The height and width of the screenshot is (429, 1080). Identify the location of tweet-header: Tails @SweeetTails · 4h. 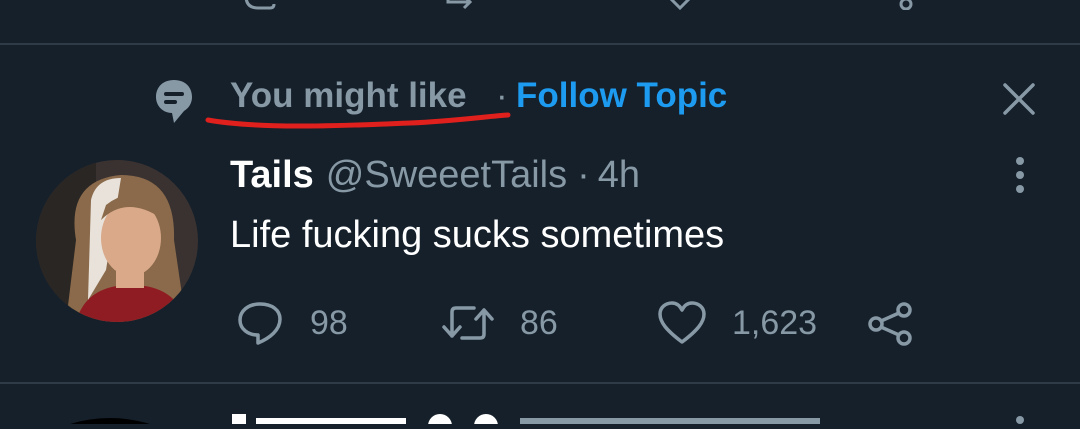
(435, 175).